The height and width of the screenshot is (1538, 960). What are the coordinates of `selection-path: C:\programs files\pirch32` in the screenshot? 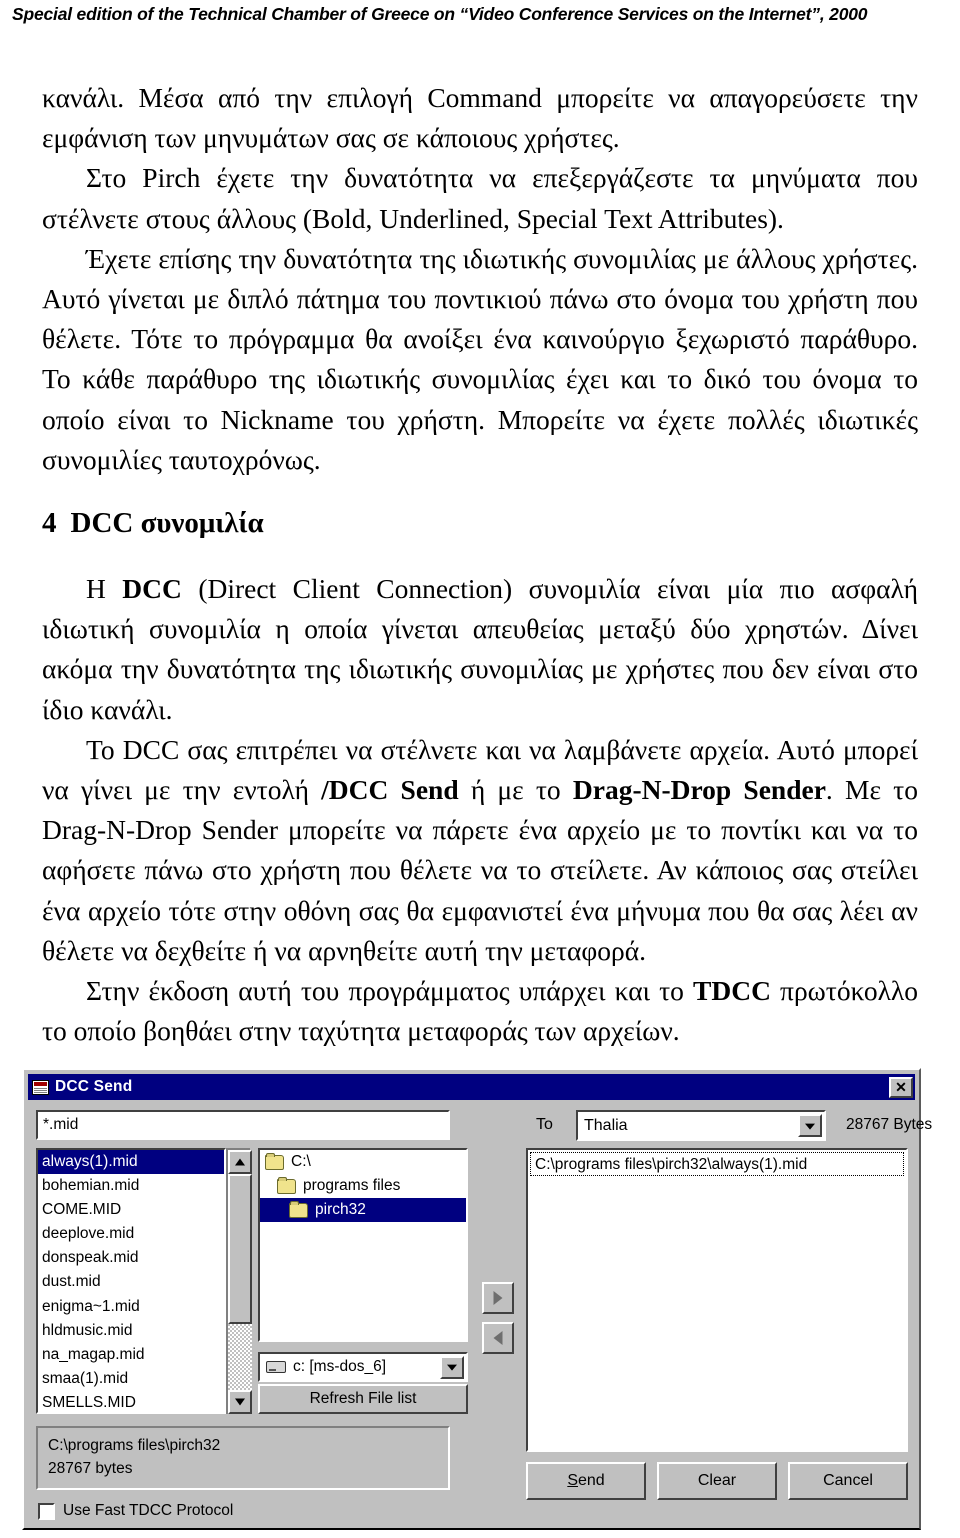 It's located at (134, 1445).